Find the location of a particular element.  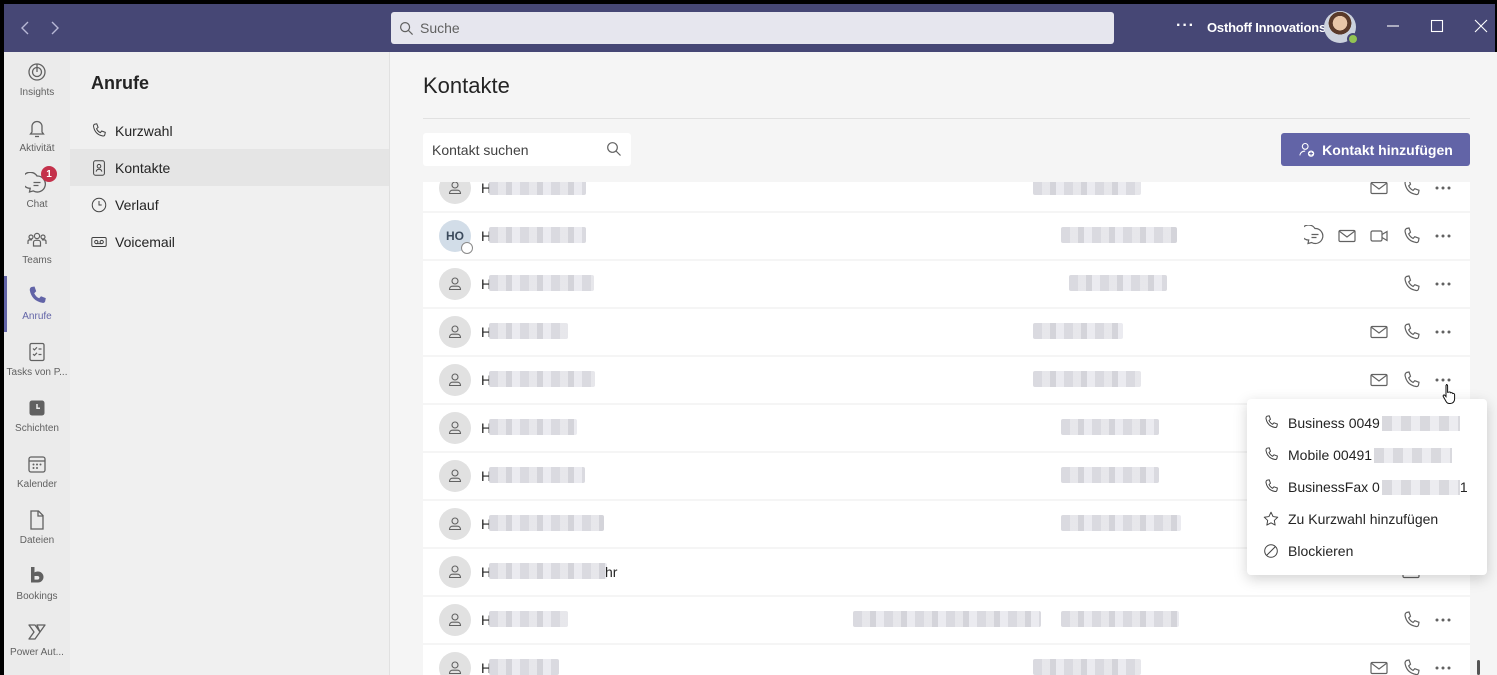

nav-item-label: Kurzwahl is located at coordinates (144, 130).